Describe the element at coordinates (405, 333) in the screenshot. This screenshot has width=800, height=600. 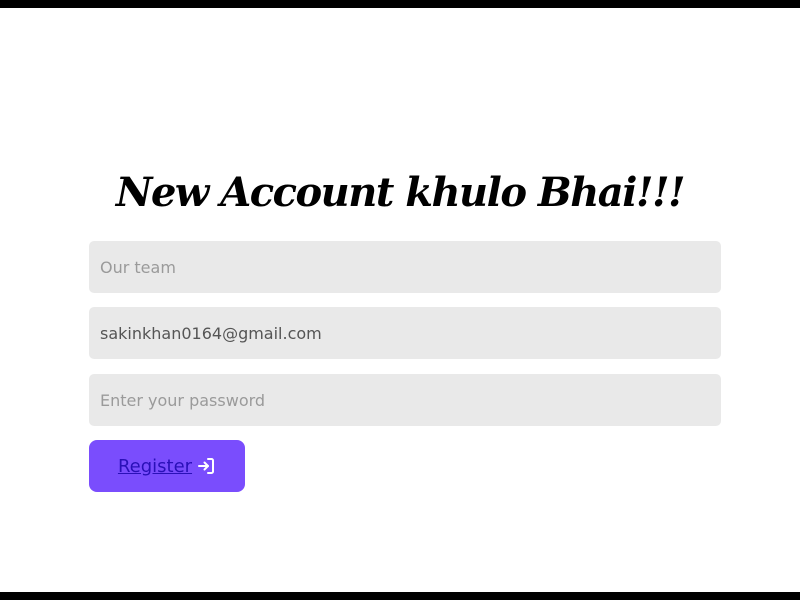
I see `email-field` at that location.